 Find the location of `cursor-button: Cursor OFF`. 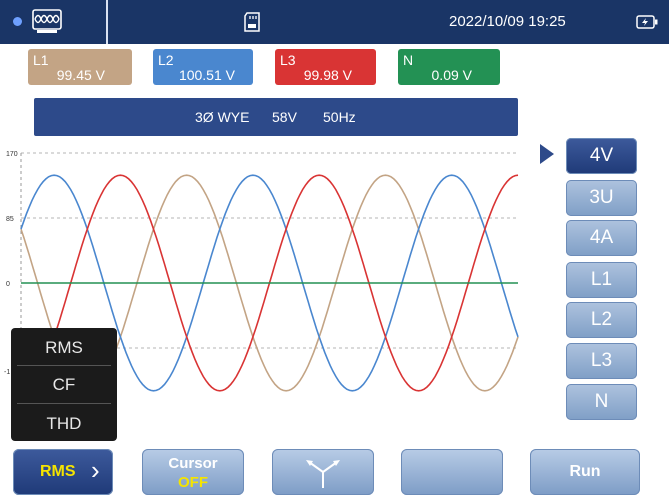

cursor-button: Cursor OFF is located at coordinates (193, 472).